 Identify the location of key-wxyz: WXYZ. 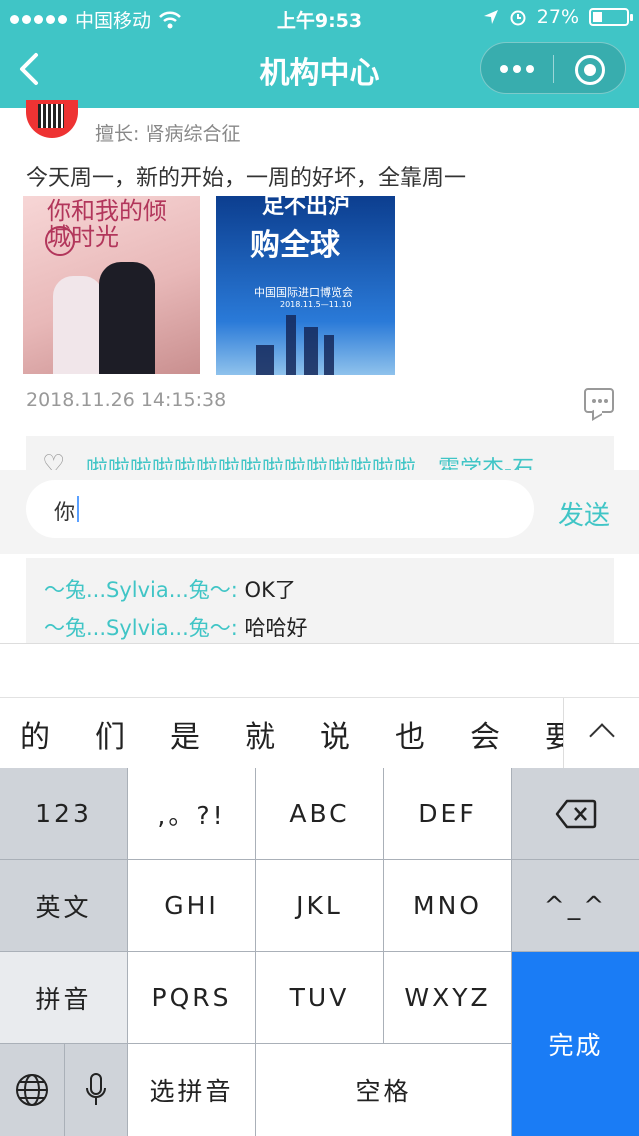
(447, 997).